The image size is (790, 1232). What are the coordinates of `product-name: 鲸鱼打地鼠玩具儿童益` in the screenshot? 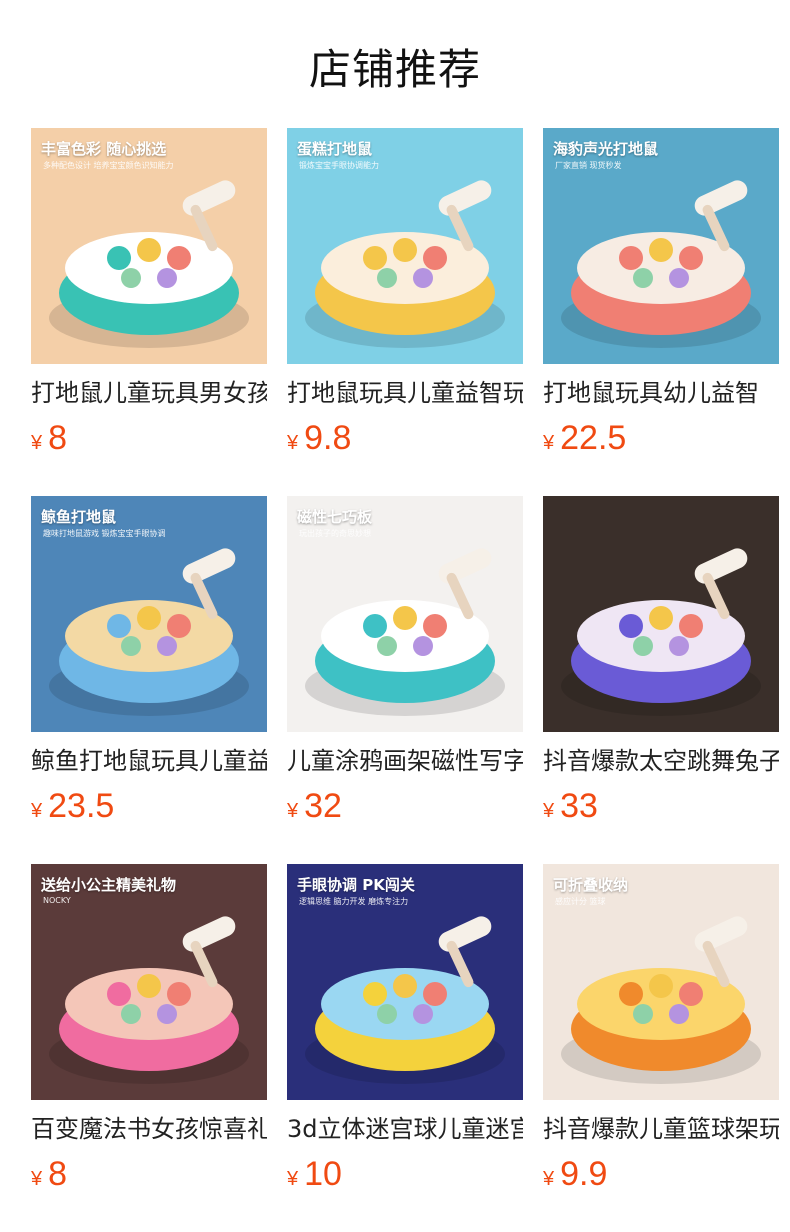 It's located at (149, 761).